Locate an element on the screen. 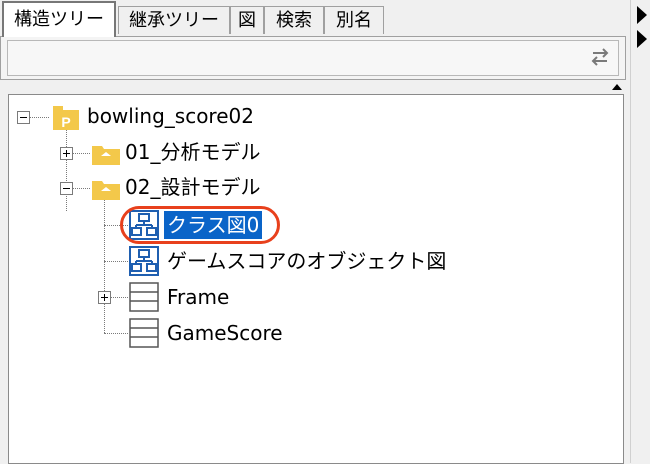 The width and height of the screenshot is (650, 464). collapse-toggle-design is located at coordinates (66, 188).